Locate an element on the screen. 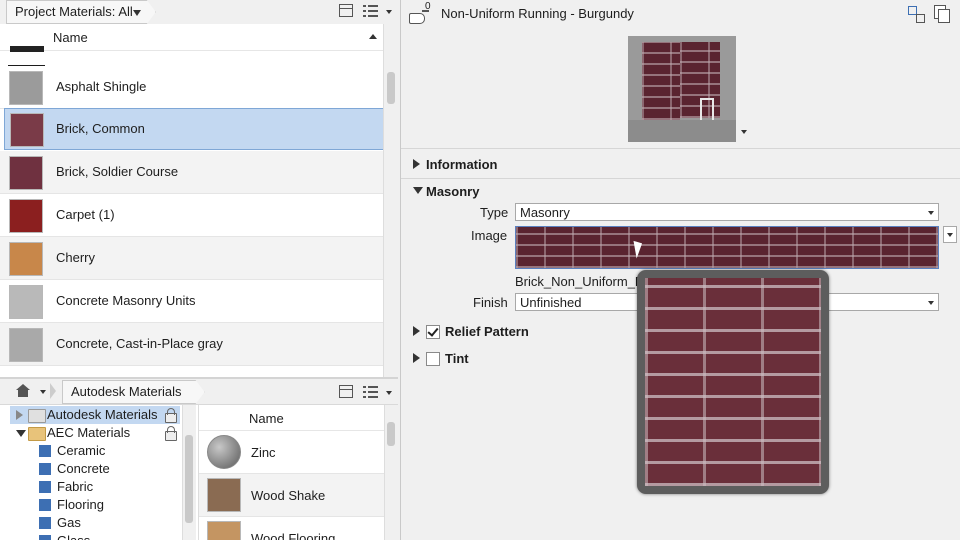  tree-item-fabric: Fabric is located at coordinates (108, 487).